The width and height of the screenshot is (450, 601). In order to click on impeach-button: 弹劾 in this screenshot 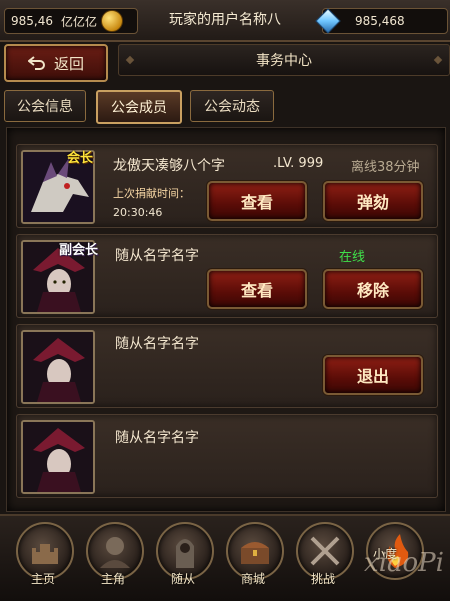, I will do `click(373, 201)`.